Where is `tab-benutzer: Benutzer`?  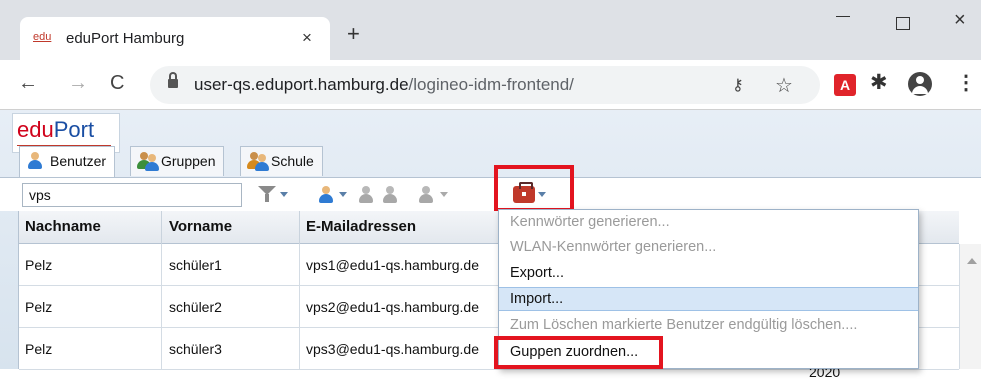
tab-benutzer: Benutzer is located at coordinates (67, 161).